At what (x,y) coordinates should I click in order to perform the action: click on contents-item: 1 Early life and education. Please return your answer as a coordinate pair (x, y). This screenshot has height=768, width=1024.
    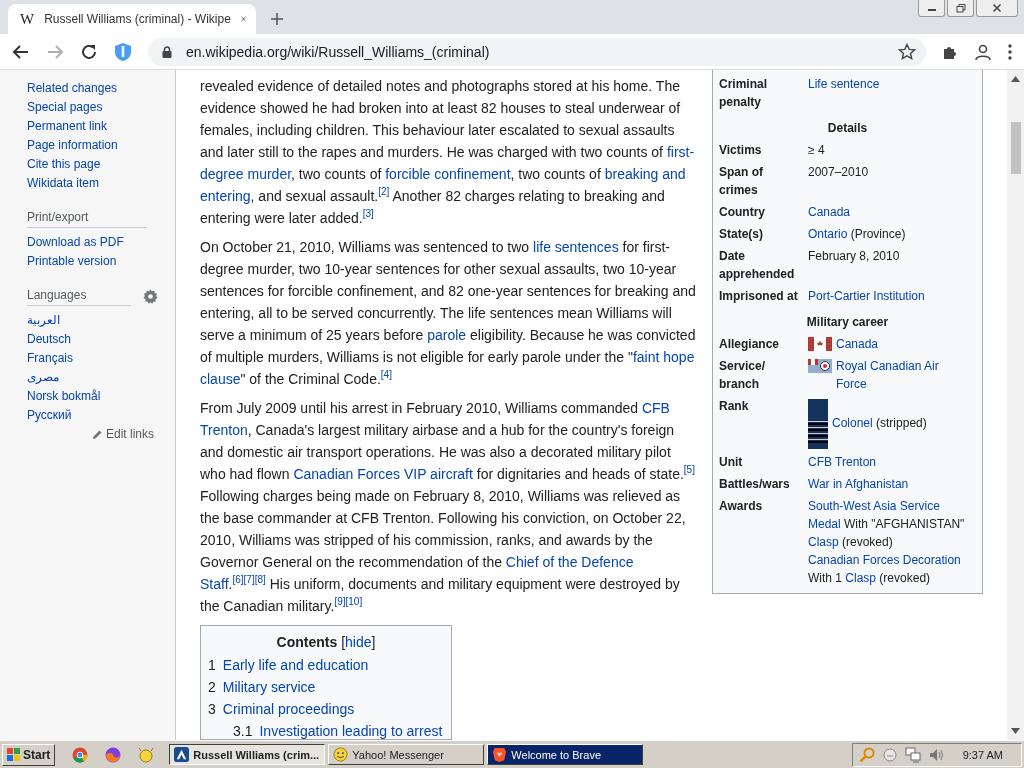
    Looking at the image, I should click on (326, 665).